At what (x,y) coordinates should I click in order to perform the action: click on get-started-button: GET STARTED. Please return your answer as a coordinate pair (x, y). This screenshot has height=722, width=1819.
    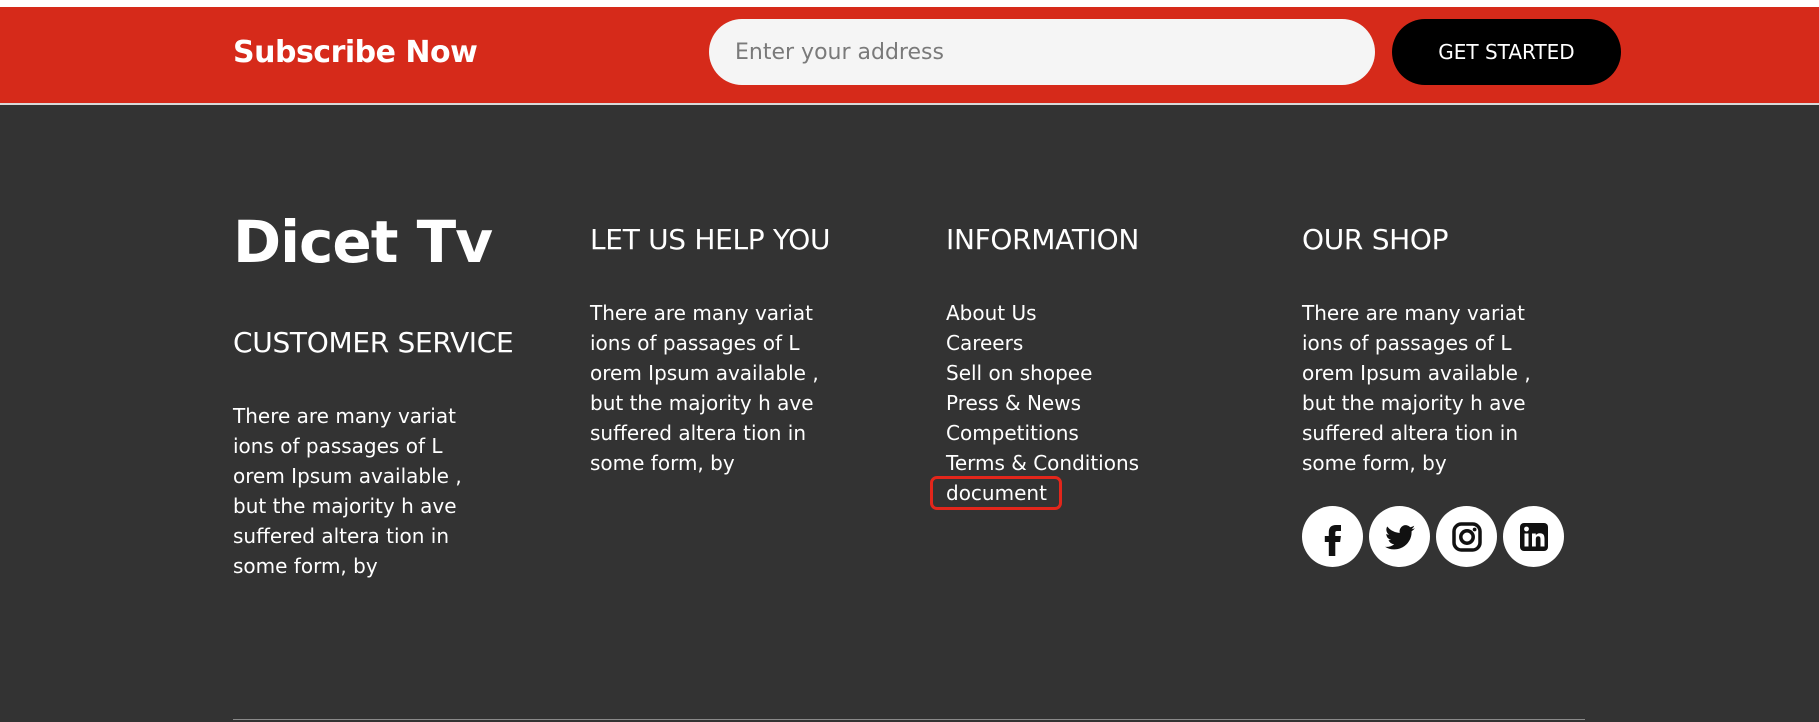
    Looking at the image, I should click on (1506, 52).